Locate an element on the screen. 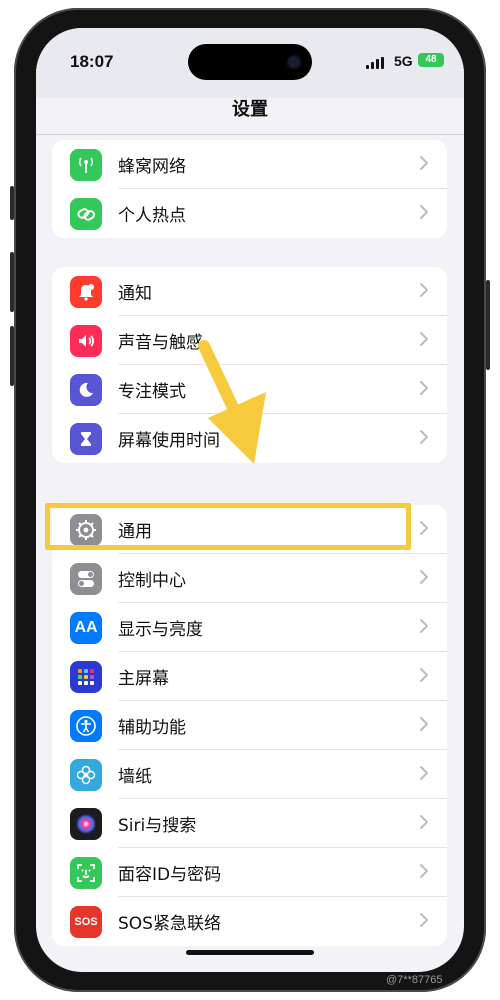  text-size-aa-icon: AA is located at coordinates (86, 627).